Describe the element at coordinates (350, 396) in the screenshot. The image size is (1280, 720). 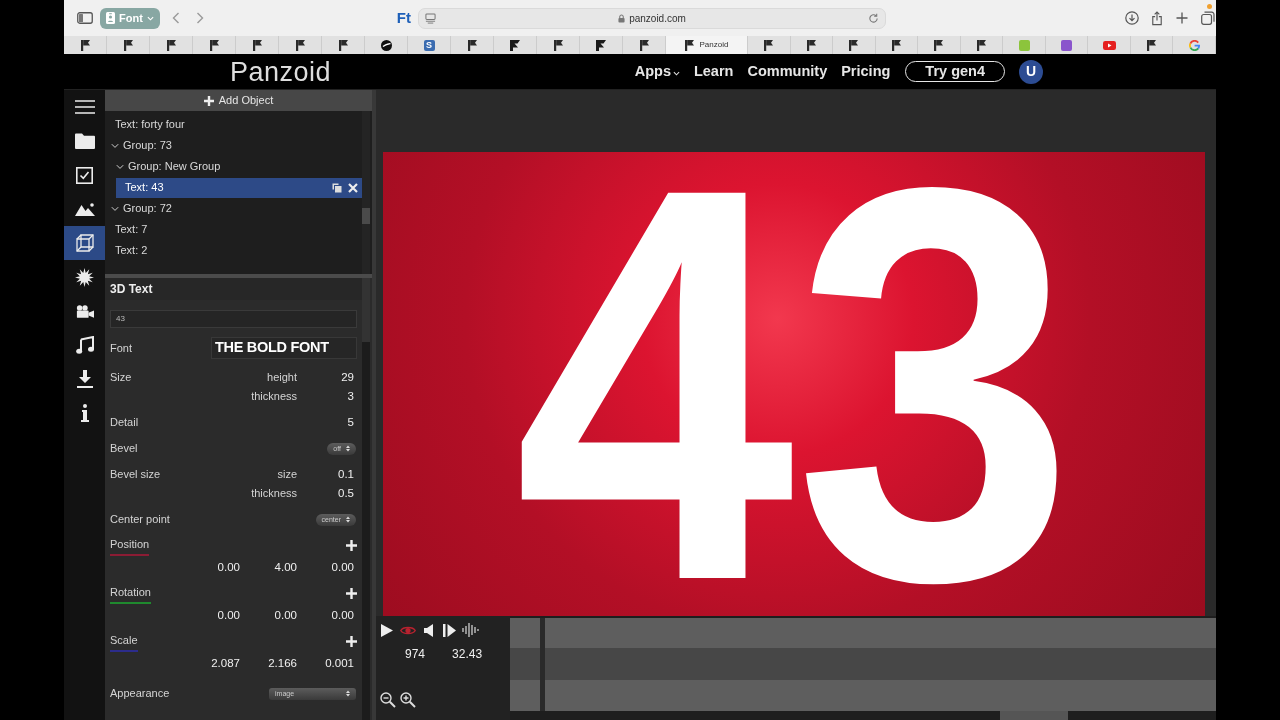
I see `number-field: 3` at that location.